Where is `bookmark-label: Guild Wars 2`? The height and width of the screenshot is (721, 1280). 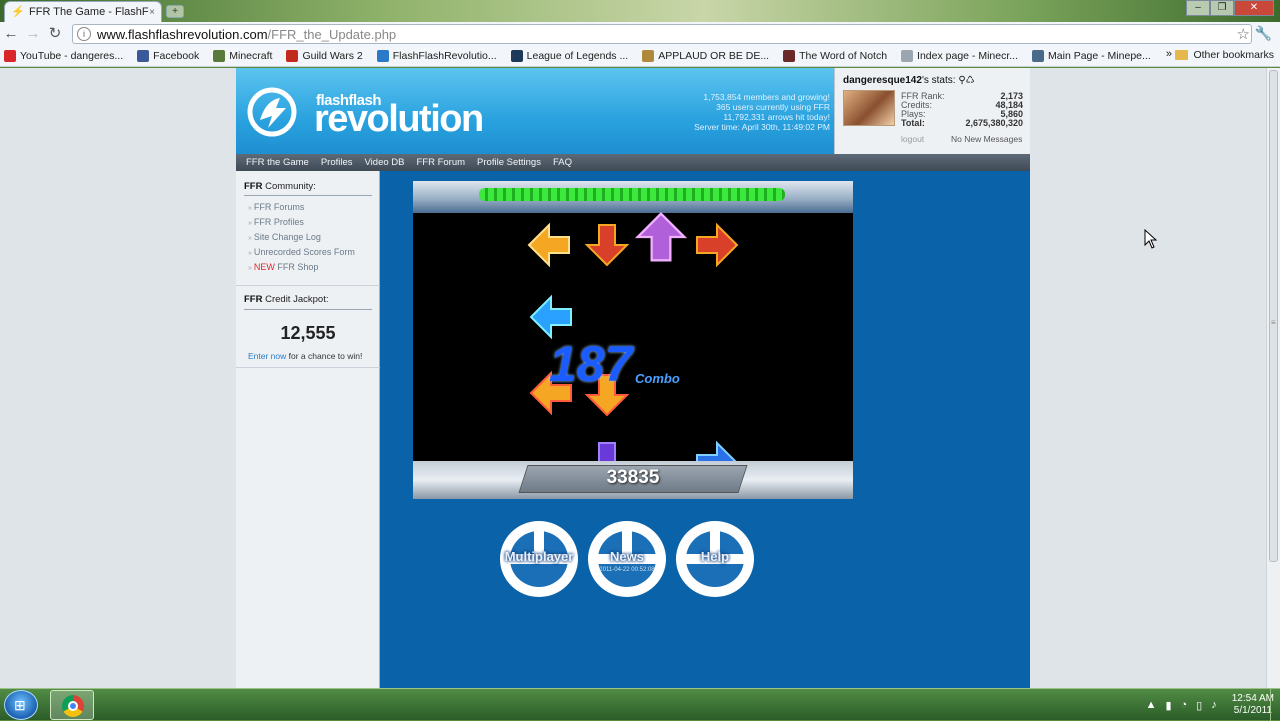 bookmark-label: Guild Wars 2 is located at coordinates (332, 56).